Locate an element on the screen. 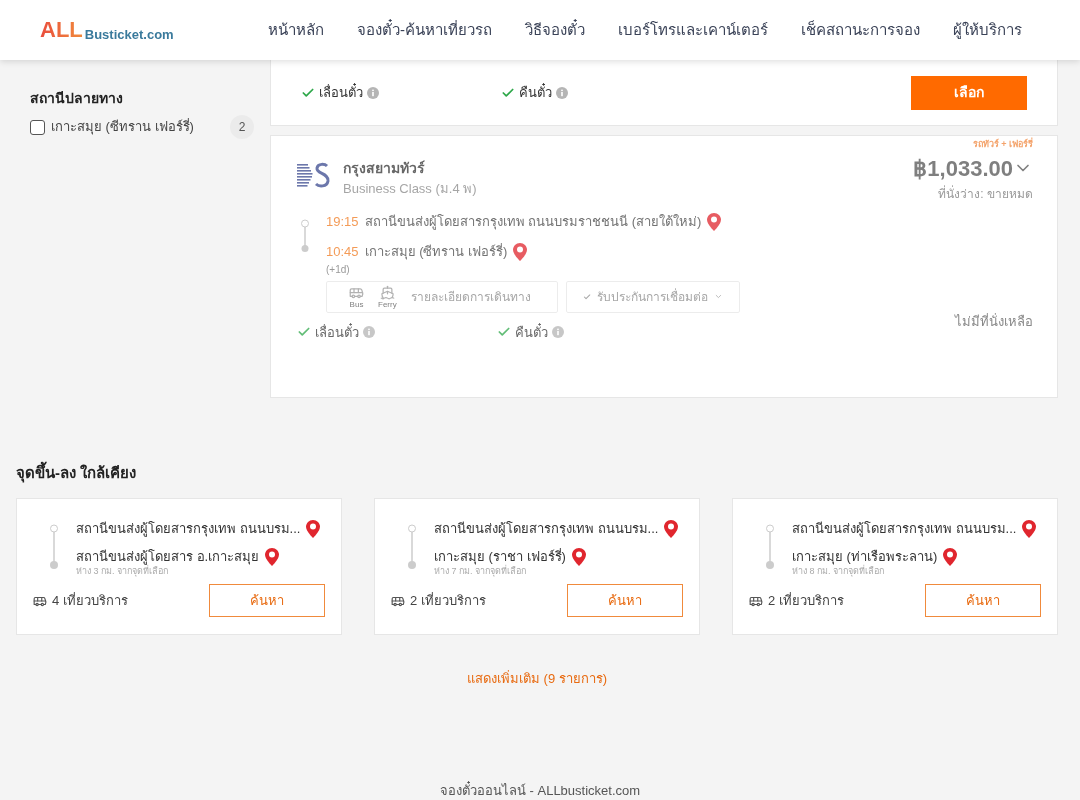  footer-text: จองตั๋วออนไลน์ - ALLbusticket.com is located at coordinates (540, 790).